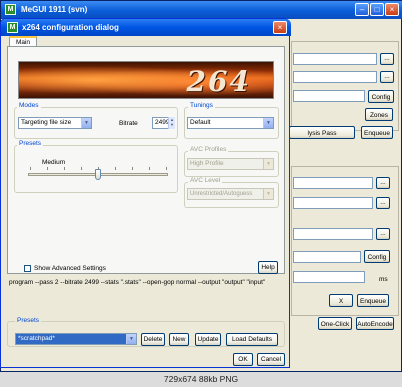  What do you see at coordinates (379, 114) in the screenshot?
I see `megui-zones-button: Zones` at bounding box center [379, 114].